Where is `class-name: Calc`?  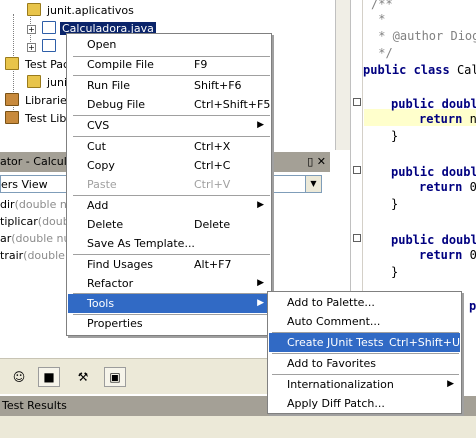
class-name: Calc is located at coordinates (466, 70).